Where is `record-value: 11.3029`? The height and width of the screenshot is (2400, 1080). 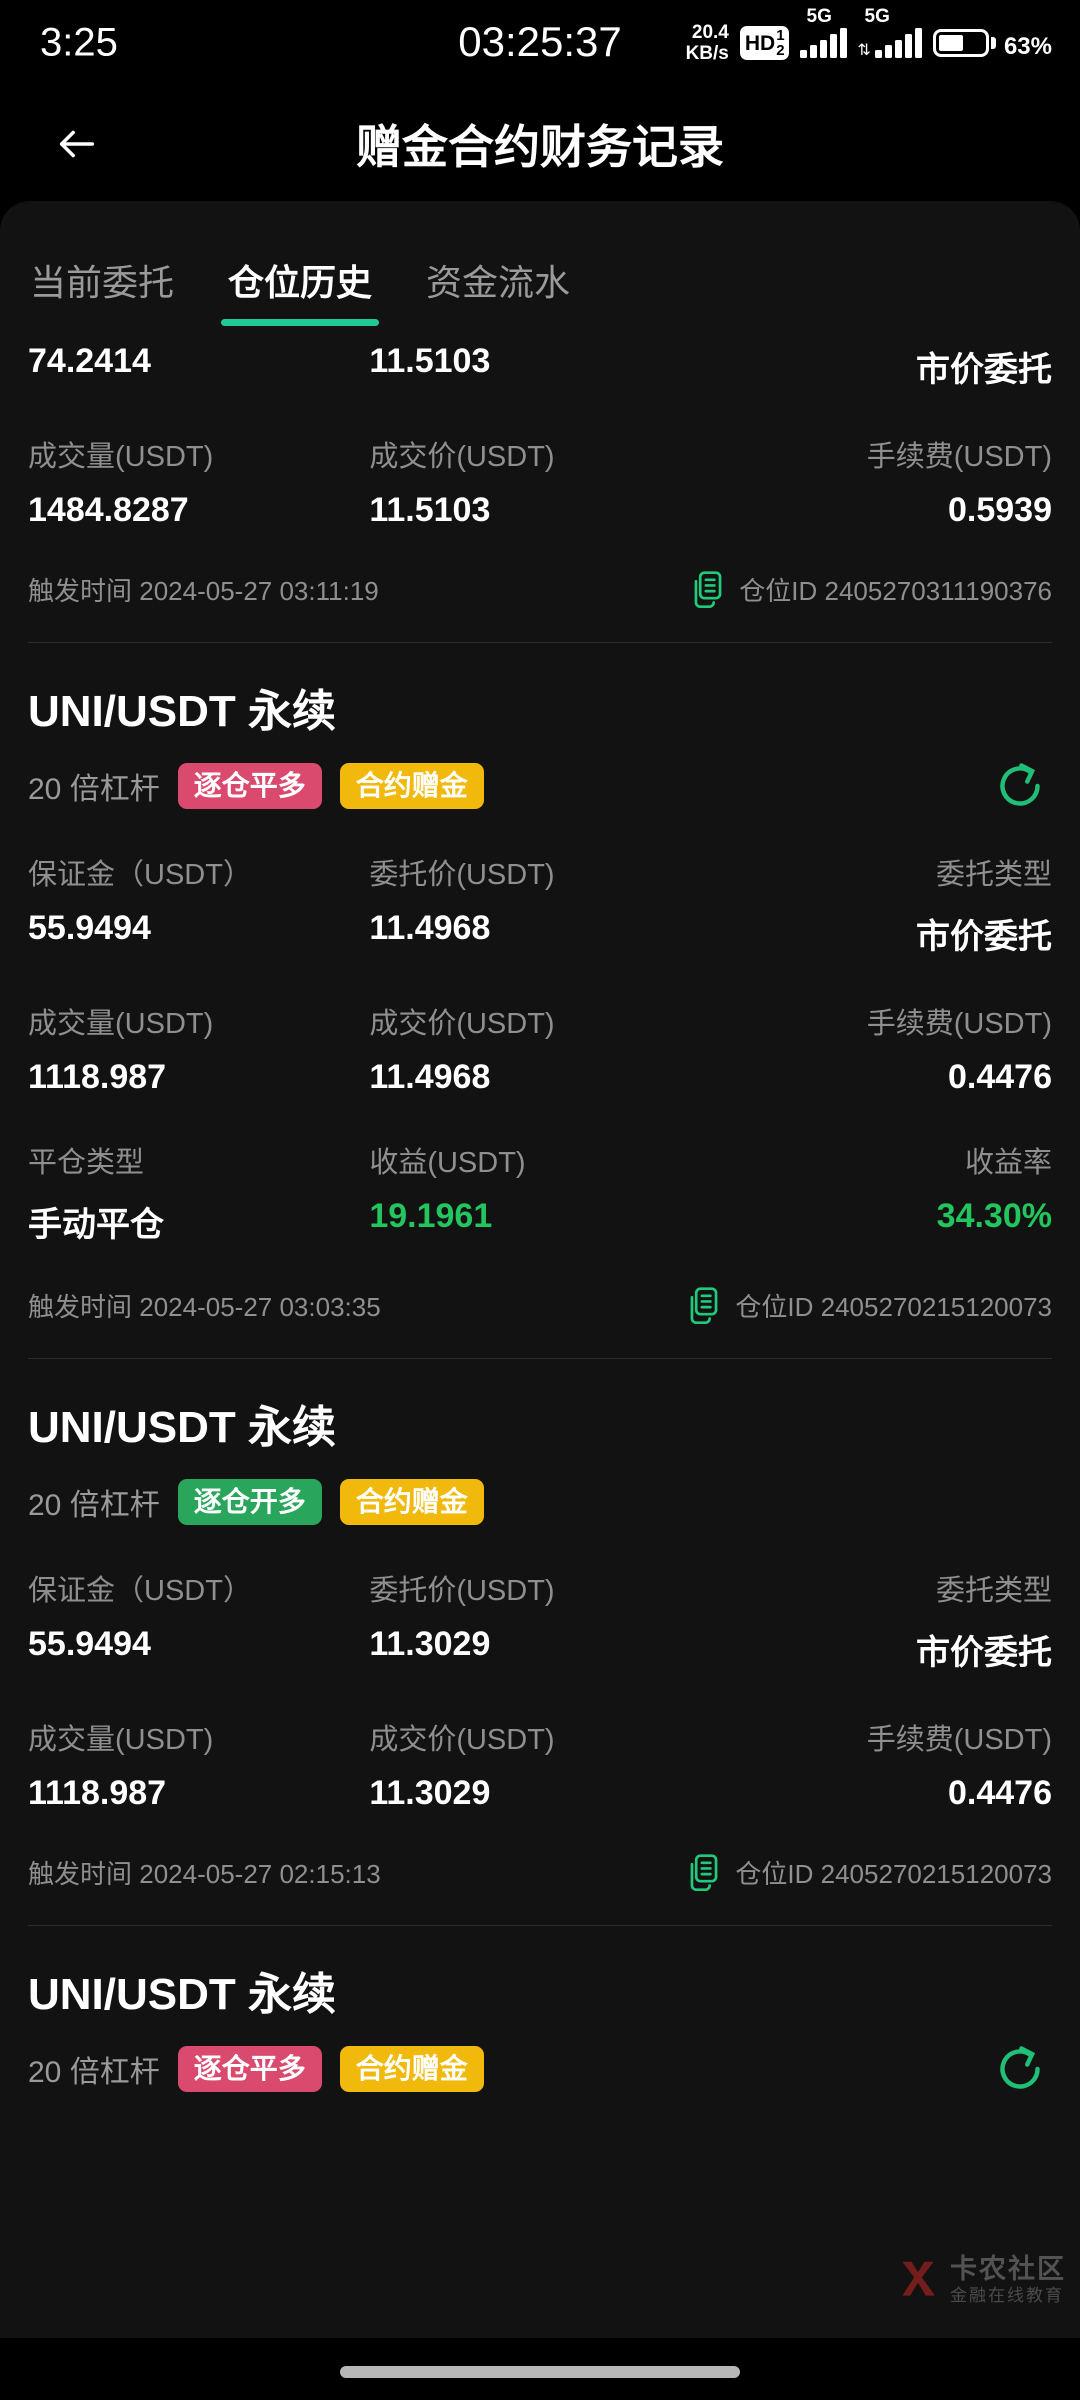
record-value: 11.3029 is located at coordinates (430, 1644).